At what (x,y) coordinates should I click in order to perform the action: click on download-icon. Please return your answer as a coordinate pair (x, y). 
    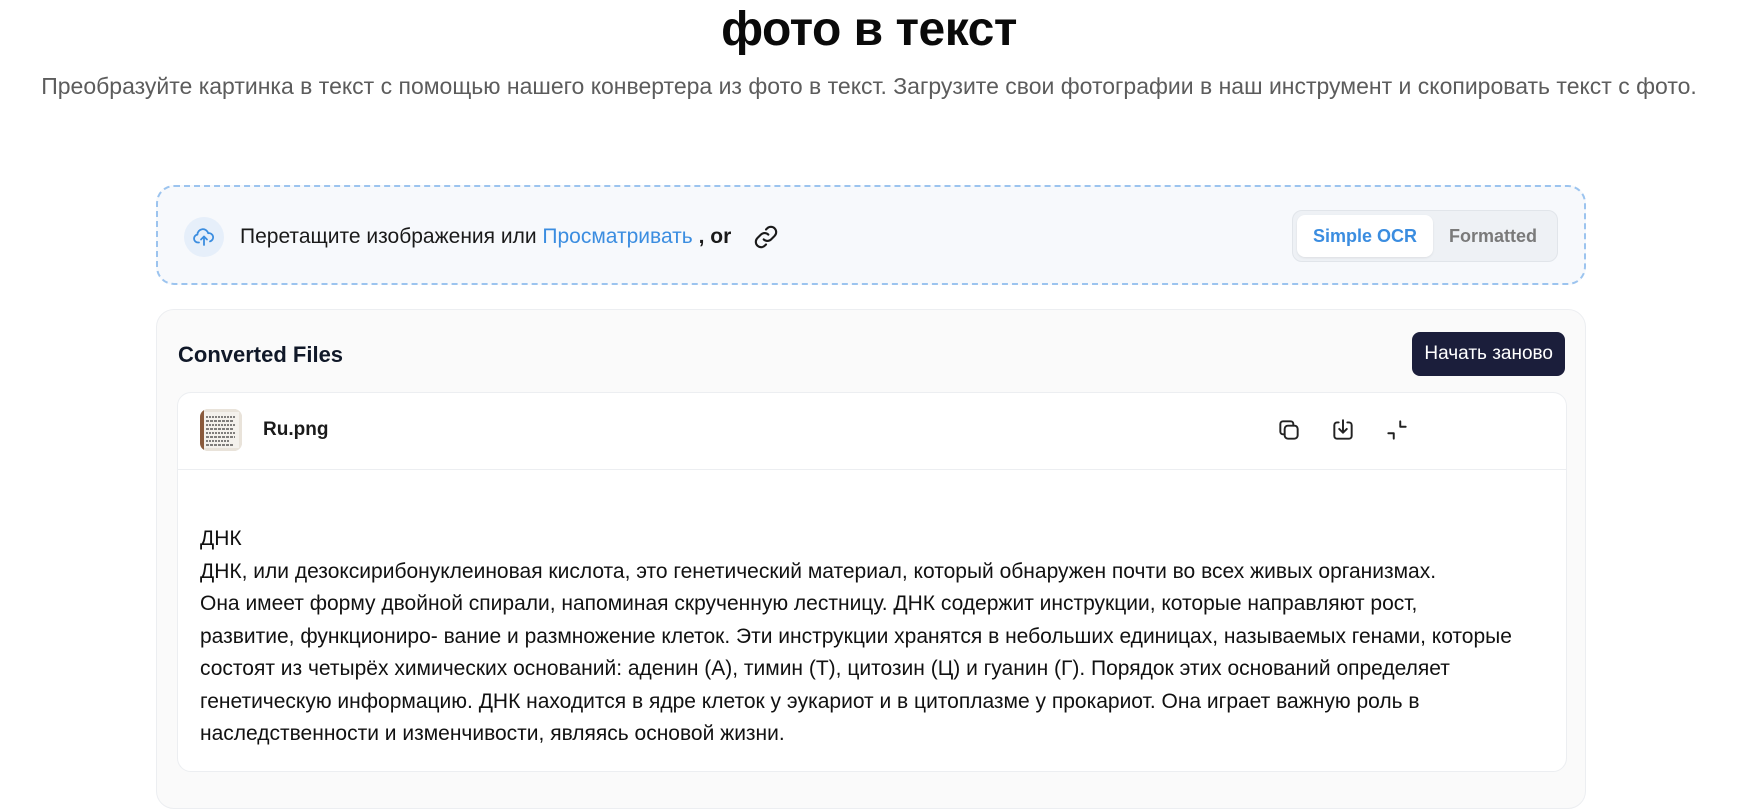
    Looking at the image, I should click on (1343, 430).